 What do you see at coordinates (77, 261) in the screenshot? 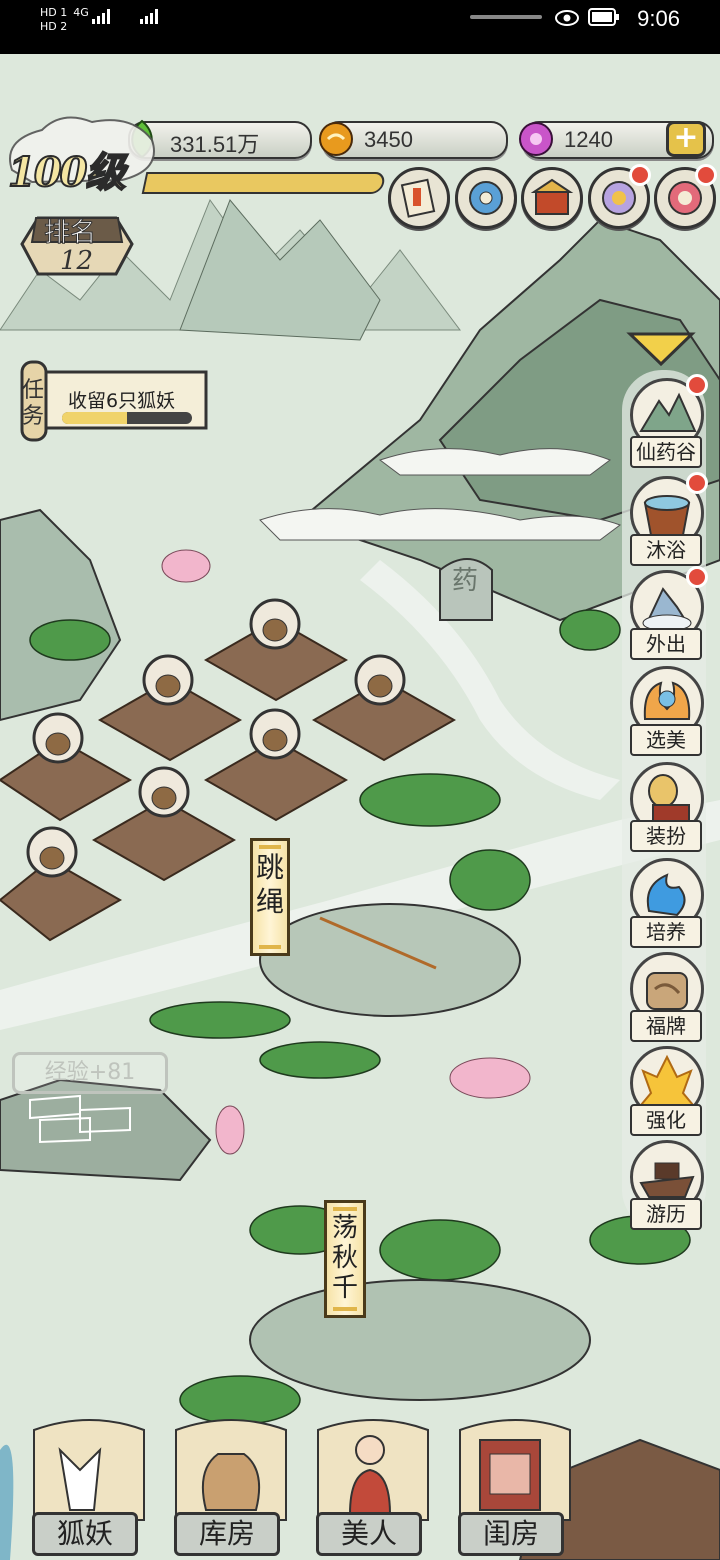
I see `rank-value: 12` at bounding box center [77, 261].